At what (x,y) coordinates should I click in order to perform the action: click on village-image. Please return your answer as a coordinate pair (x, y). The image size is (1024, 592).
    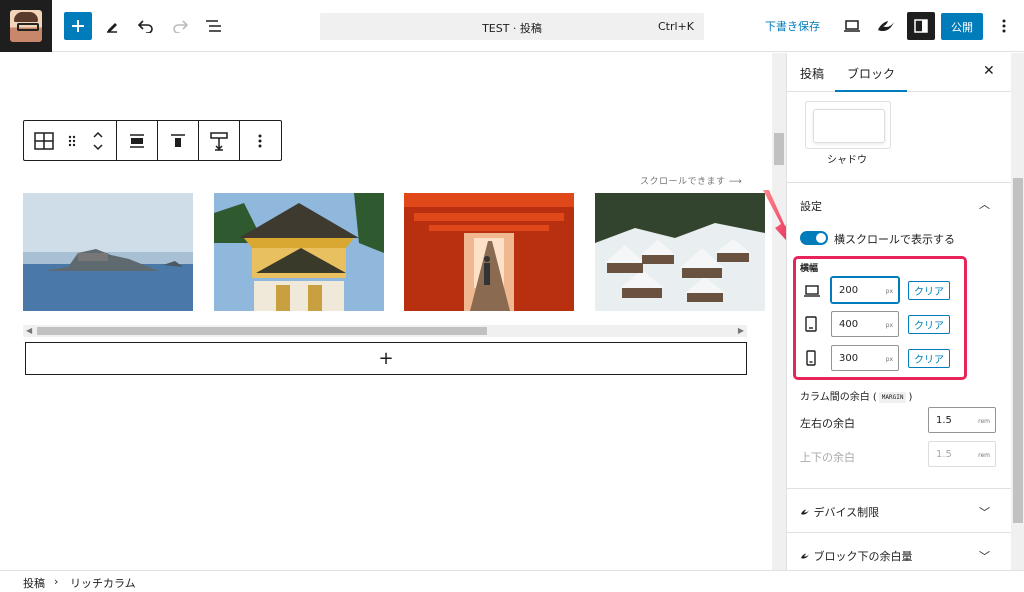
    Looking at the image, I should click on (680, 252).